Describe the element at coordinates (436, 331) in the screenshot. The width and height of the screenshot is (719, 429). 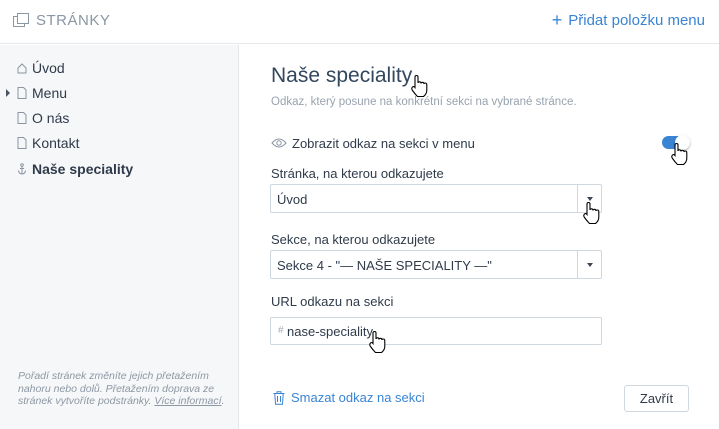
I see `url-input: # nase-speciality` at that location.